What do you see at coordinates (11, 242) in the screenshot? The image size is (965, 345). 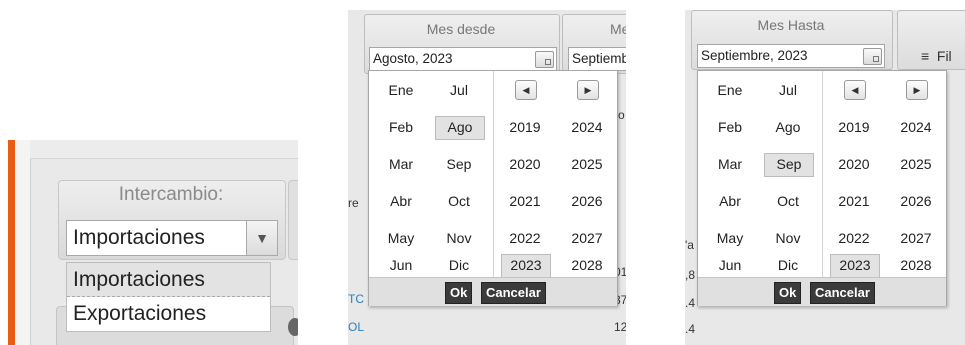 I see `orange-accent-bar` at bounding box center [11, 242].